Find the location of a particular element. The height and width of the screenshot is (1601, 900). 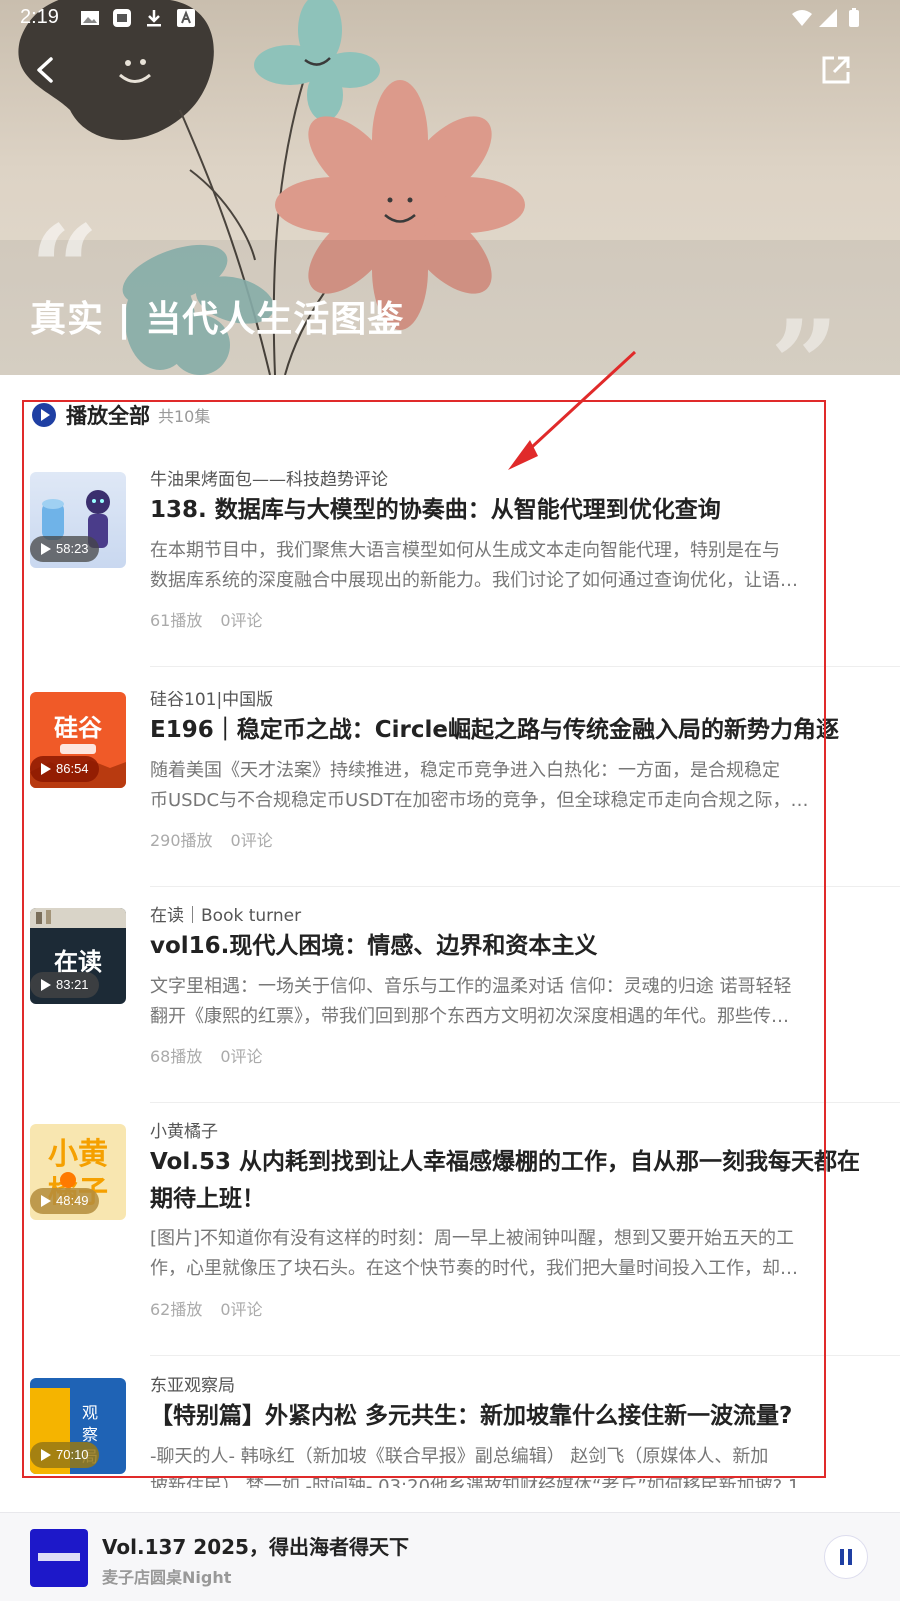

episode-title: vol16.现代人困境：情感、边界和资本主义 is located at coordinates (374, 946).